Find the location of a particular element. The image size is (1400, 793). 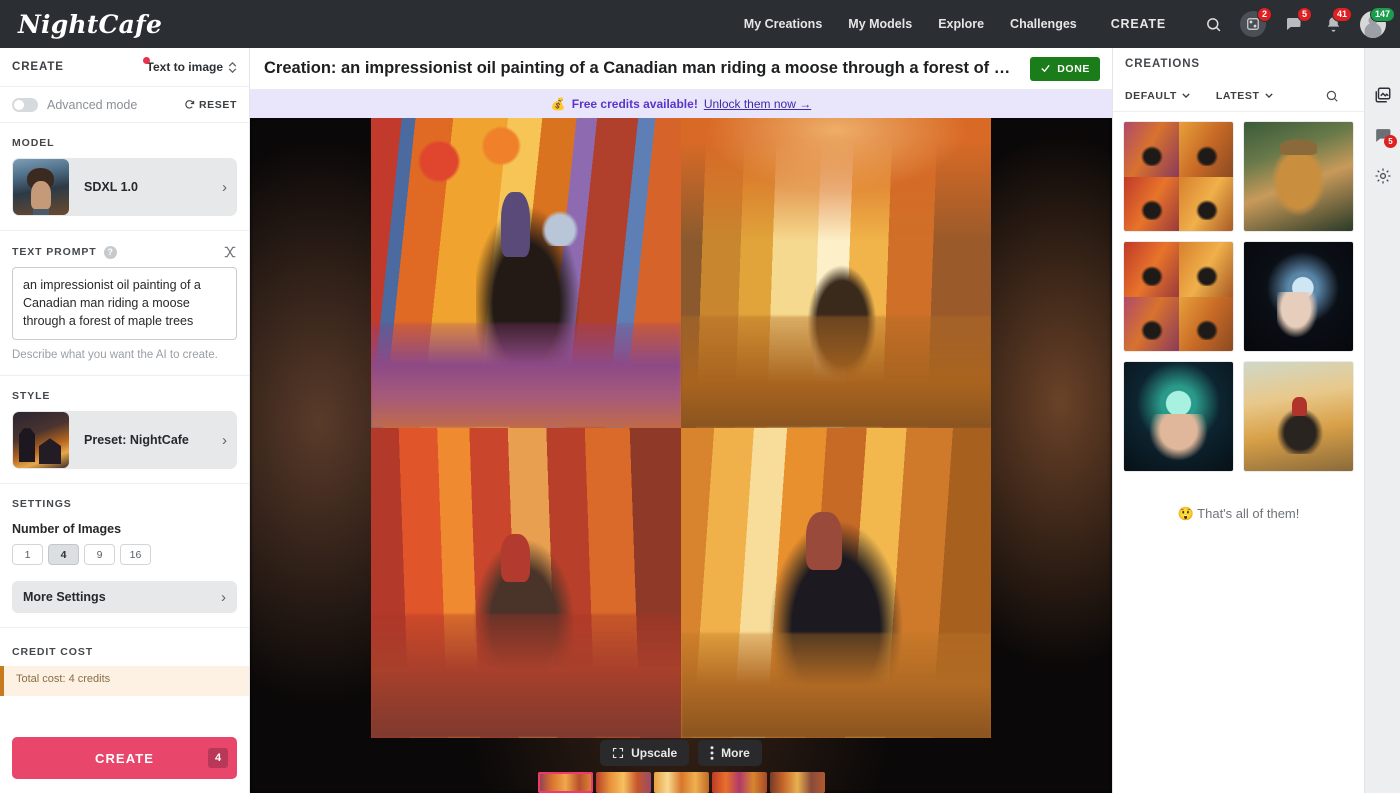

dice-icon: 2 is located at coordinates (1256, 22).